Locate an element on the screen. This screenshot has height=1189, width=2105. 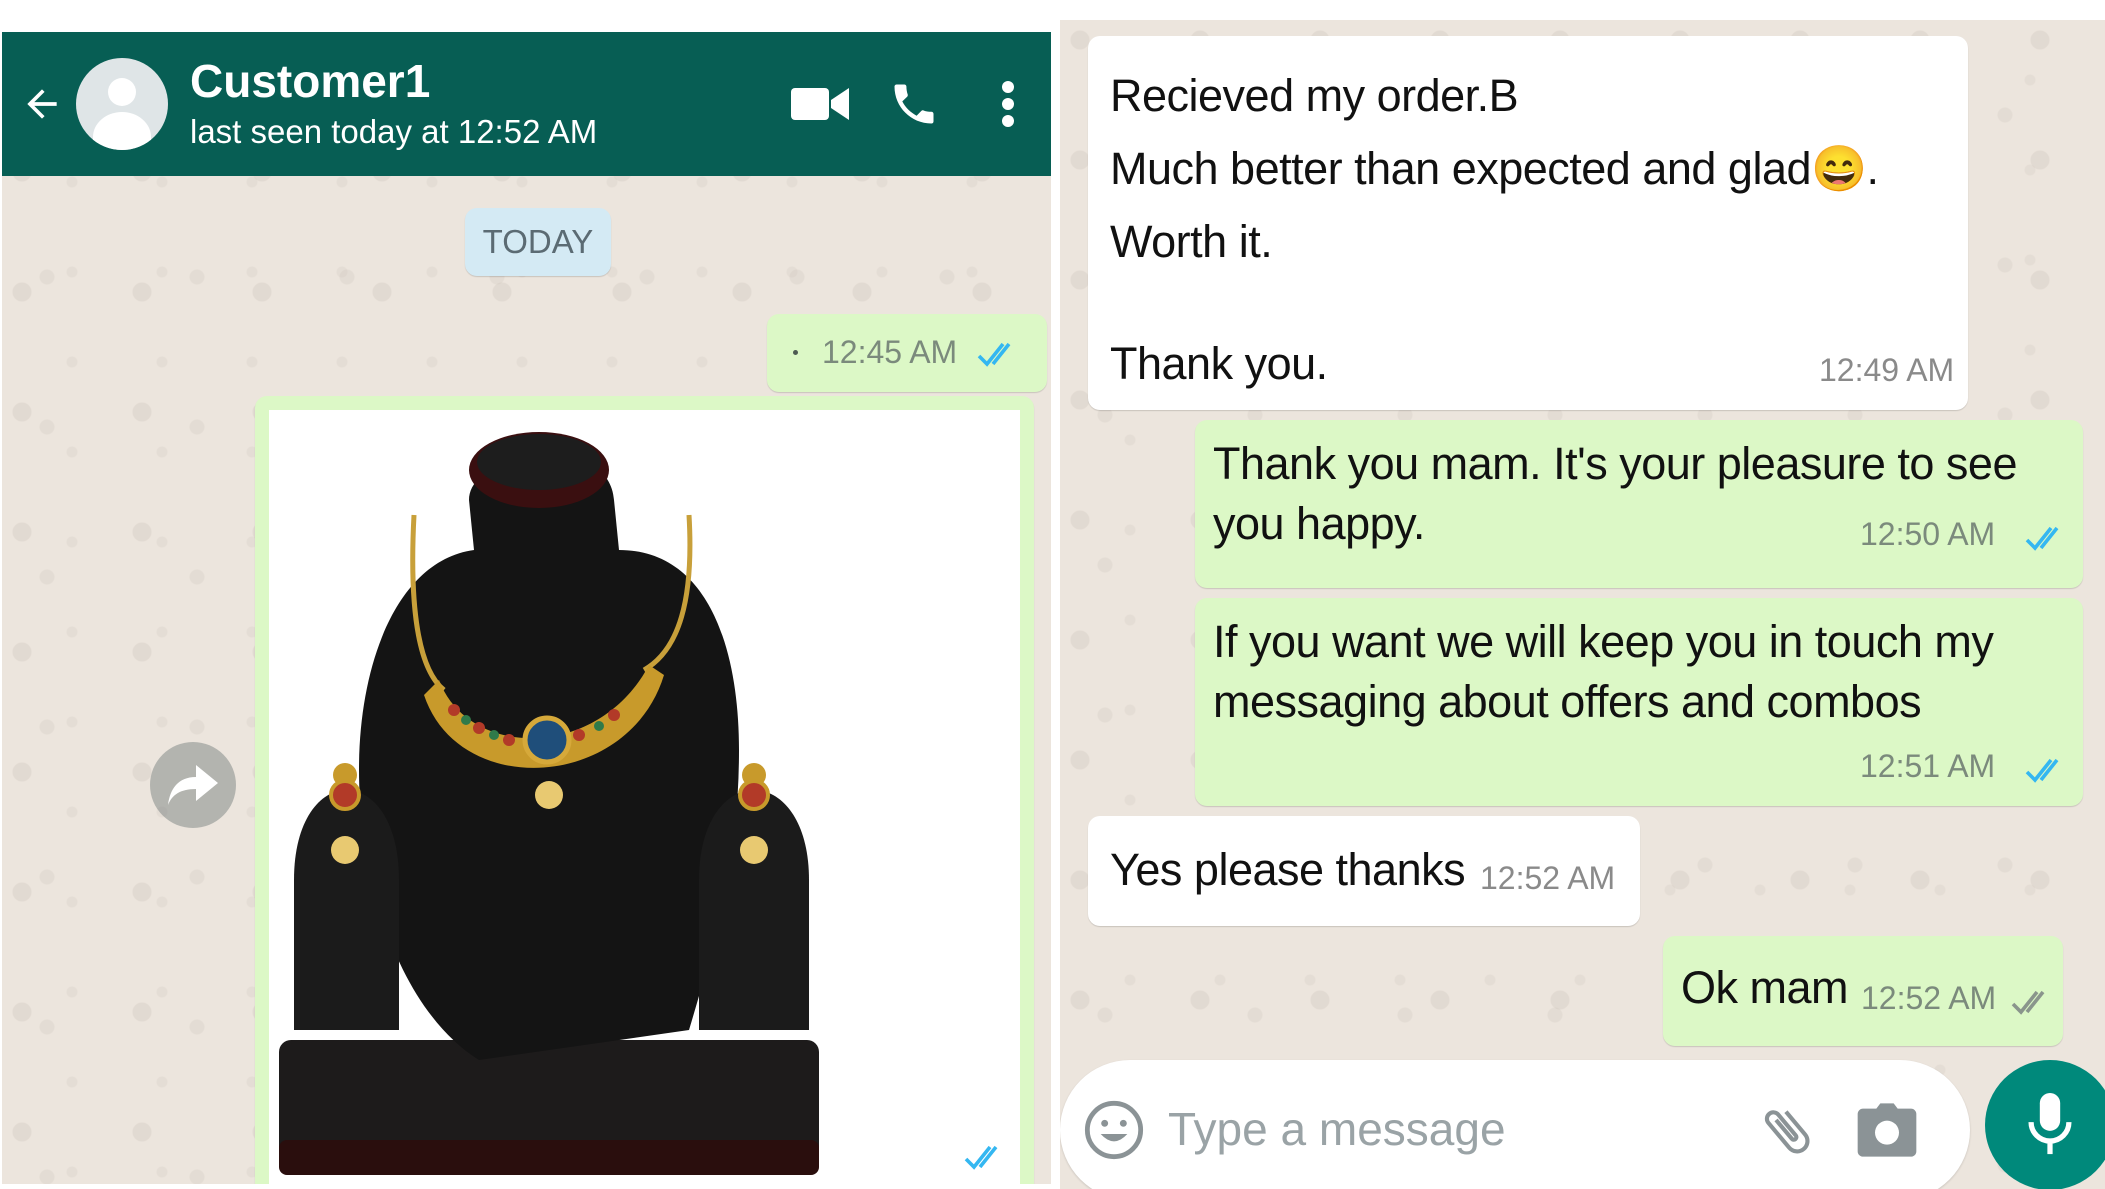
outgoing-message: 12:45 AM is located at coordinates (907, 353).